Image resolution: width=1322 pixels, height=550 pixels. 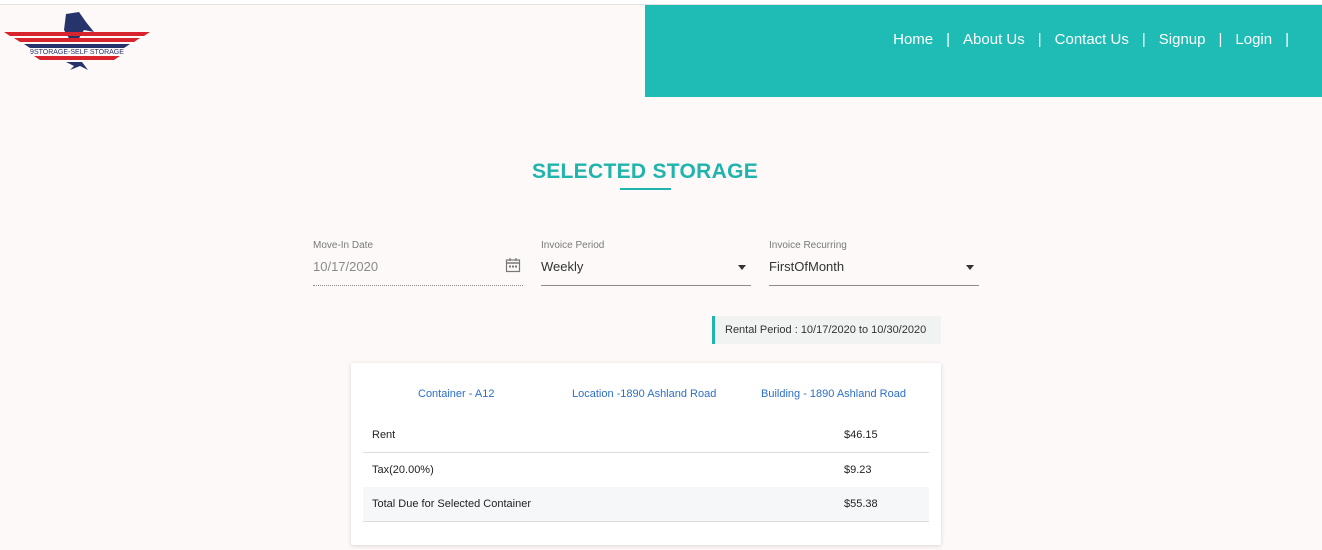 I want to click on table-row-tax: Tax(20.00%) $9.23, so click(x=646, y=470).